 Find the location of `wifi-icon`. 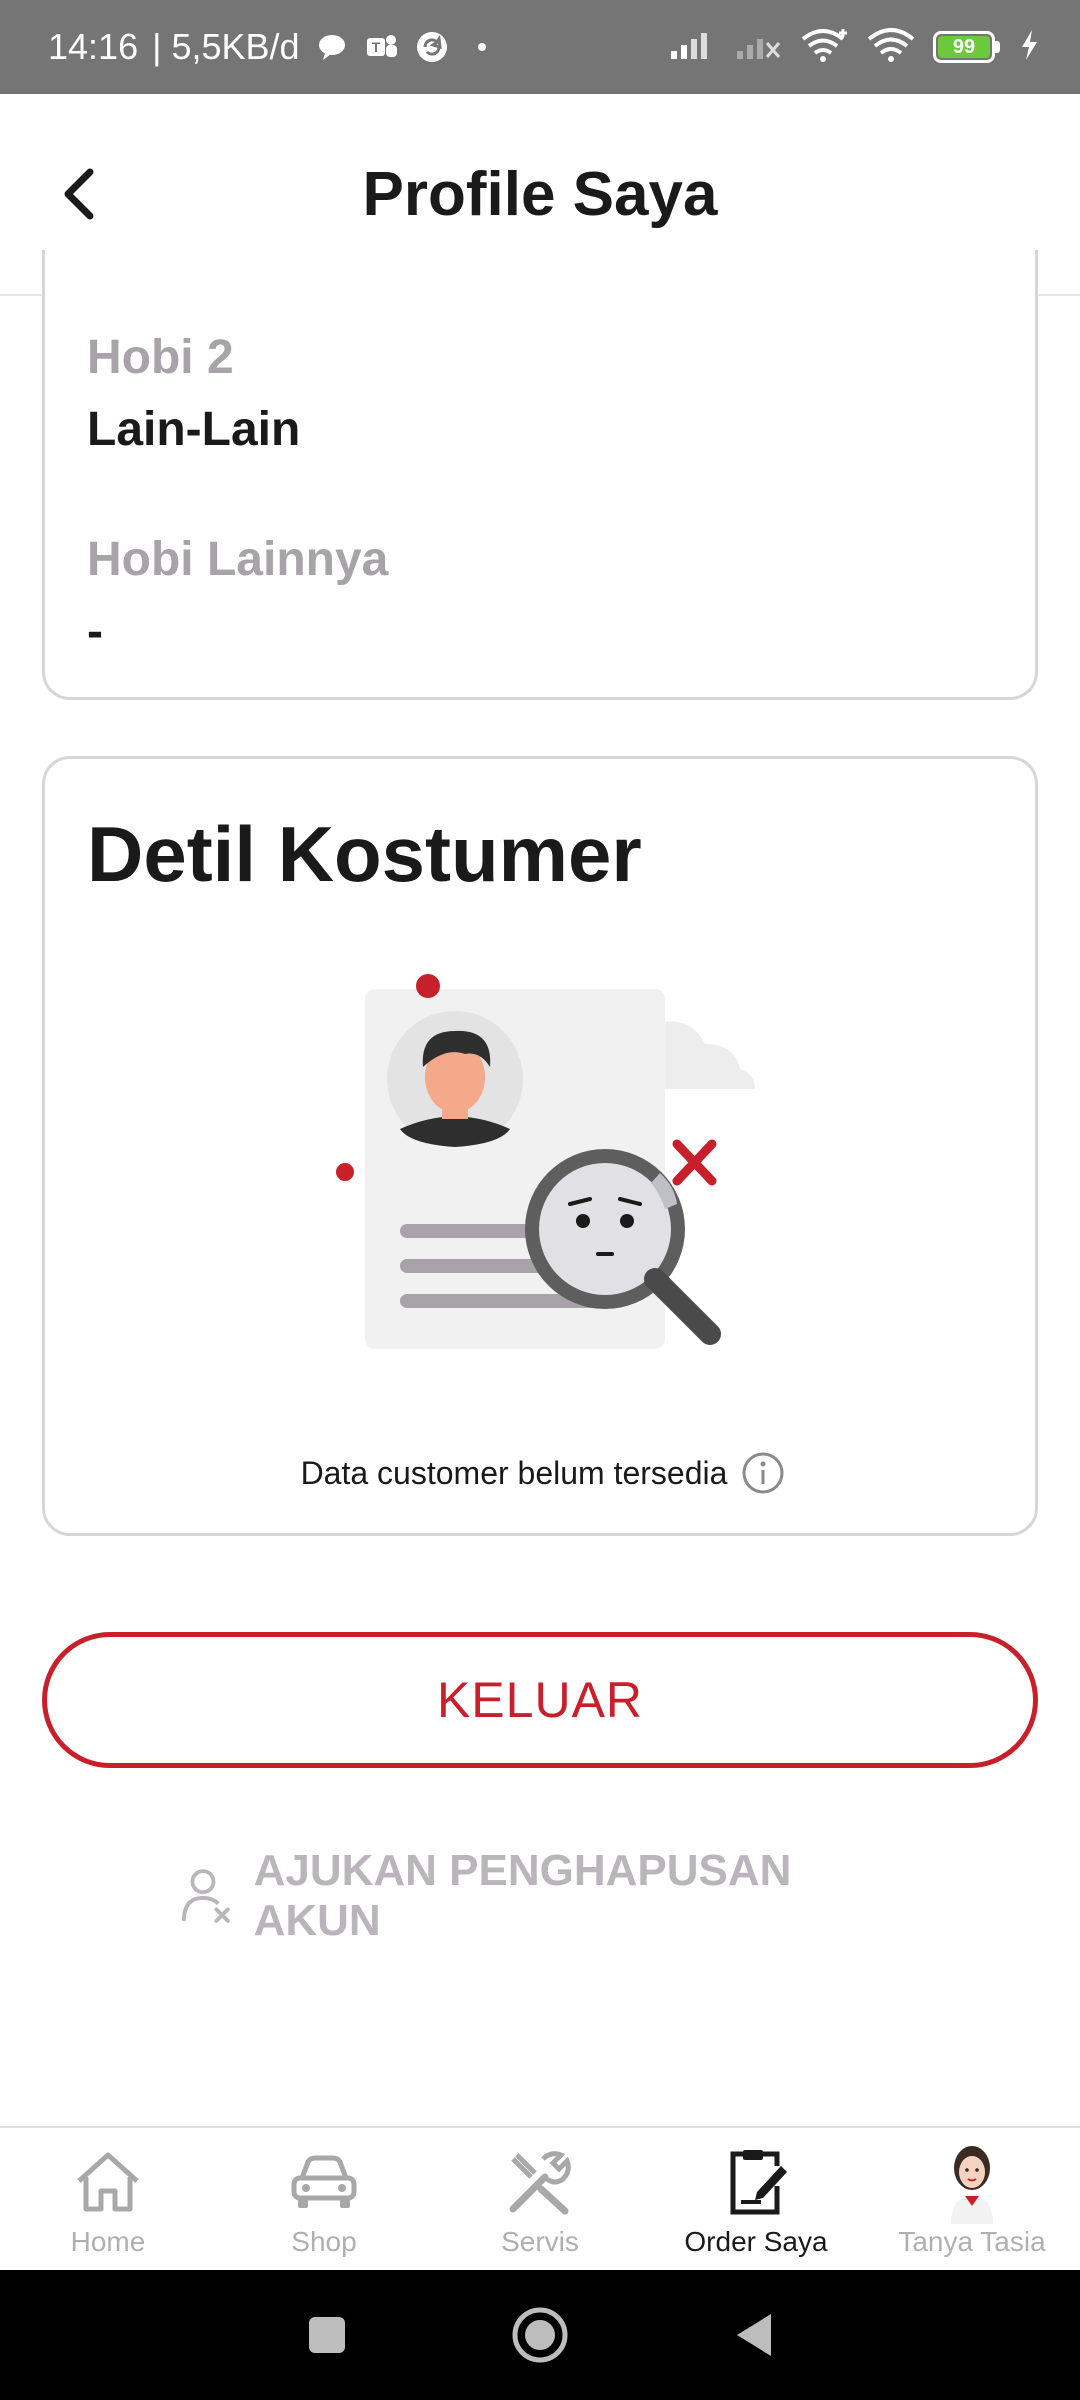

wifi-icon is located at coordinates (891, 47).